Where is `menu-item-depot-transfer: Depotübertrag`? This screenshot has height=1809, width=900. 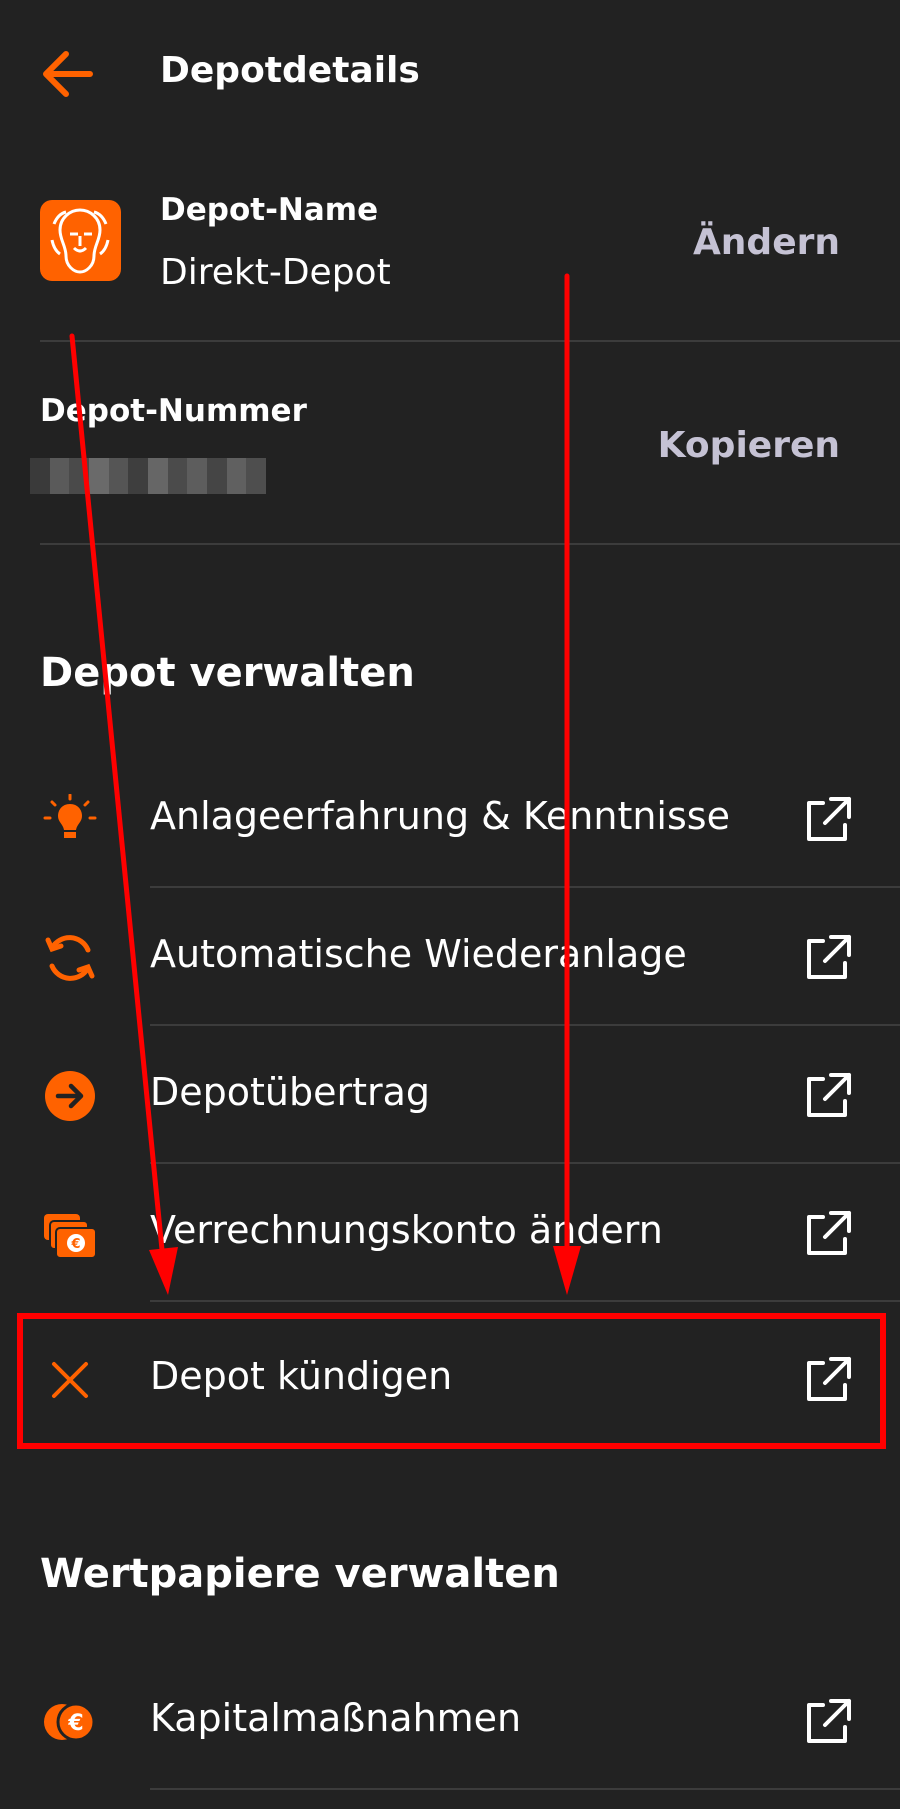
menu-item-depot-transfer: Depotübertrag is located at coordinates (450, 1095).